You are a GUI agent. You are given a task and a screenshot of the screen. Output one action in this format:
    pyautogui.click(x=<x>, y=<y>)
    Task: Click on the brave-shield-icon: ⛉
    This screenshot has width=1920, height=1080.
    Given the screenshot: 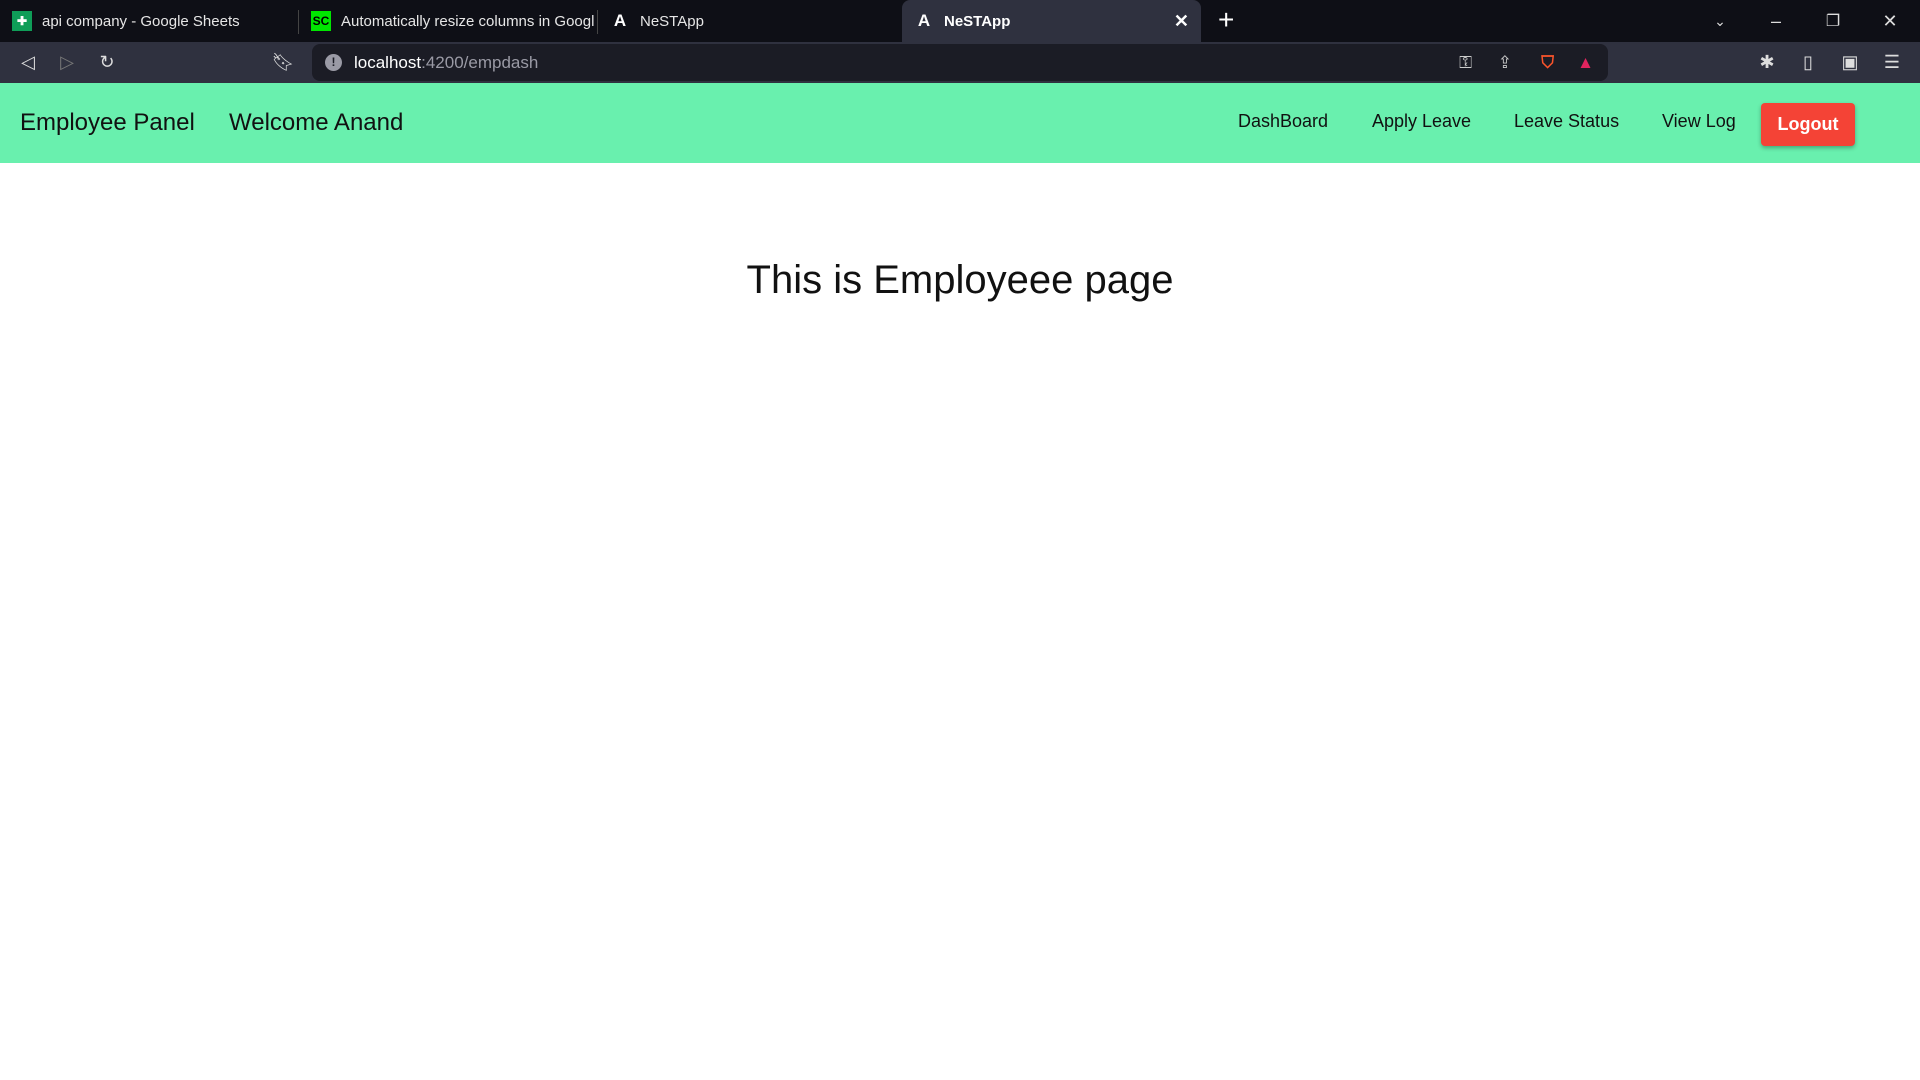 What is the action you would take?
    pyautogui.click(x=1547, y=63)
    